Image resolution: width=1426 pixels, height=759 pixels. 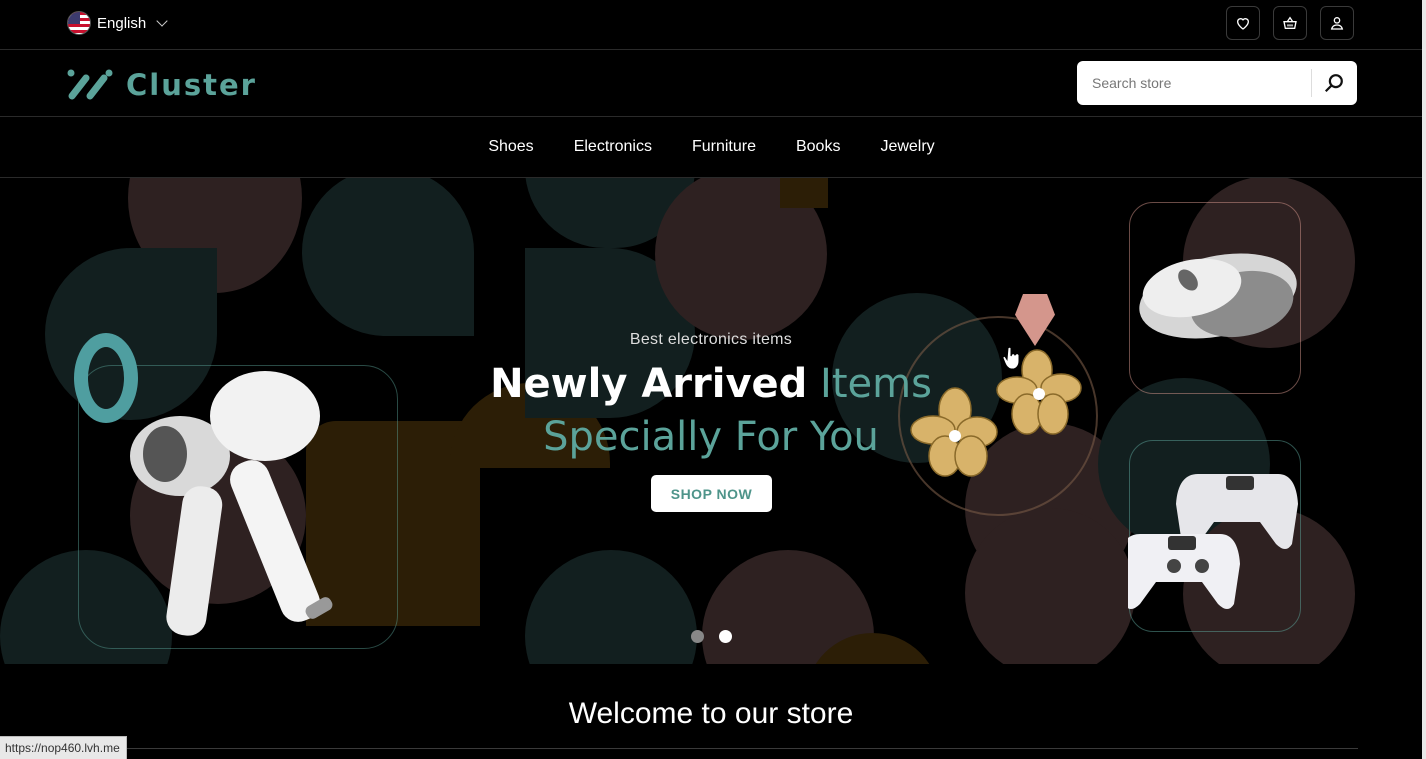 I want to click on logo: Cluster, so click(x=161, y=85).